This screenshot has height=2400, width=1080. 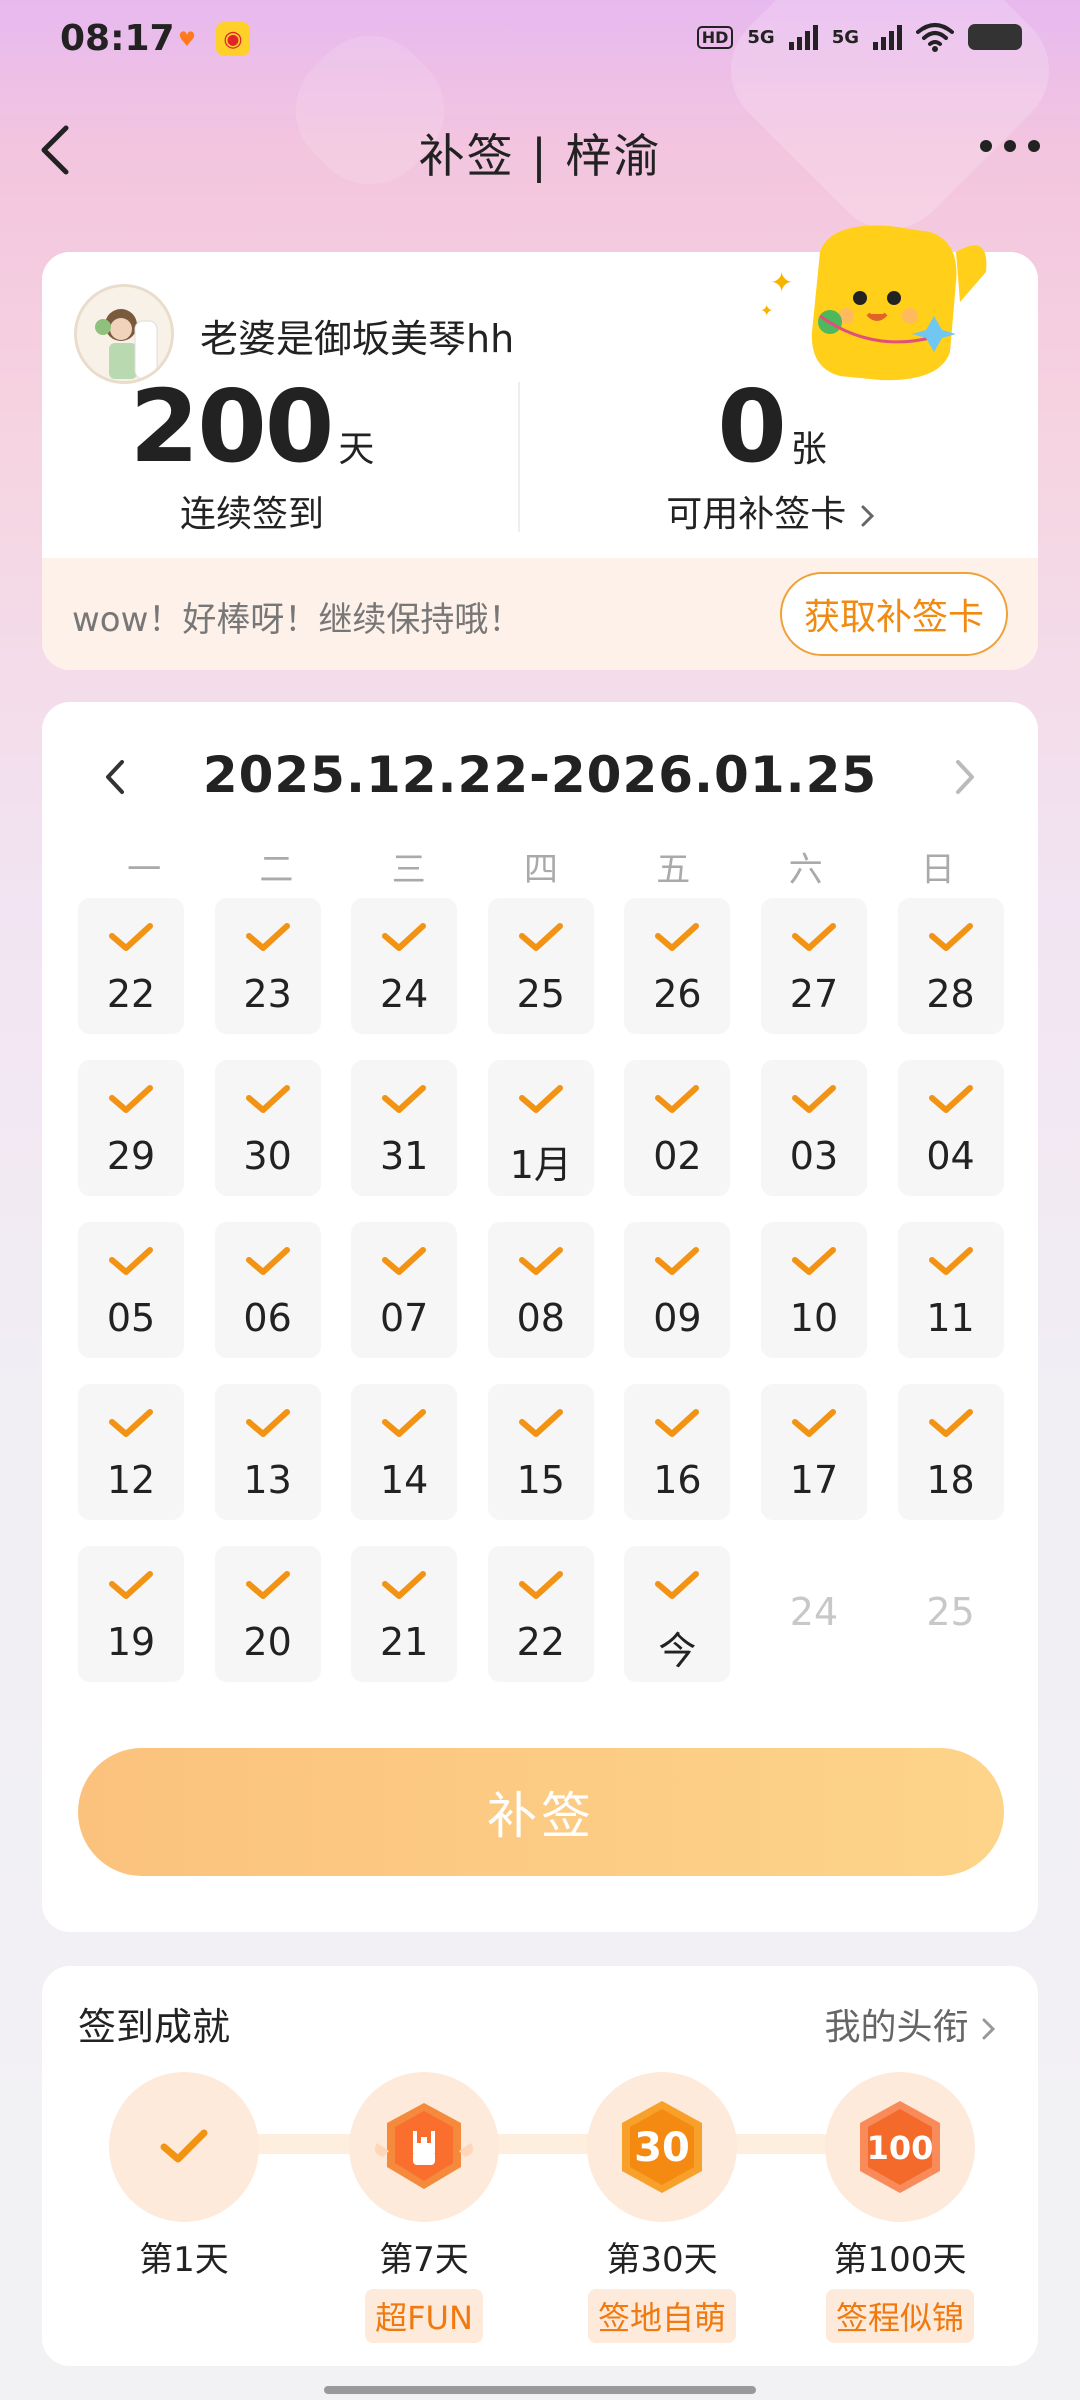 I want to click on calendar-day-label: 03, so click(x=814, y=1156).